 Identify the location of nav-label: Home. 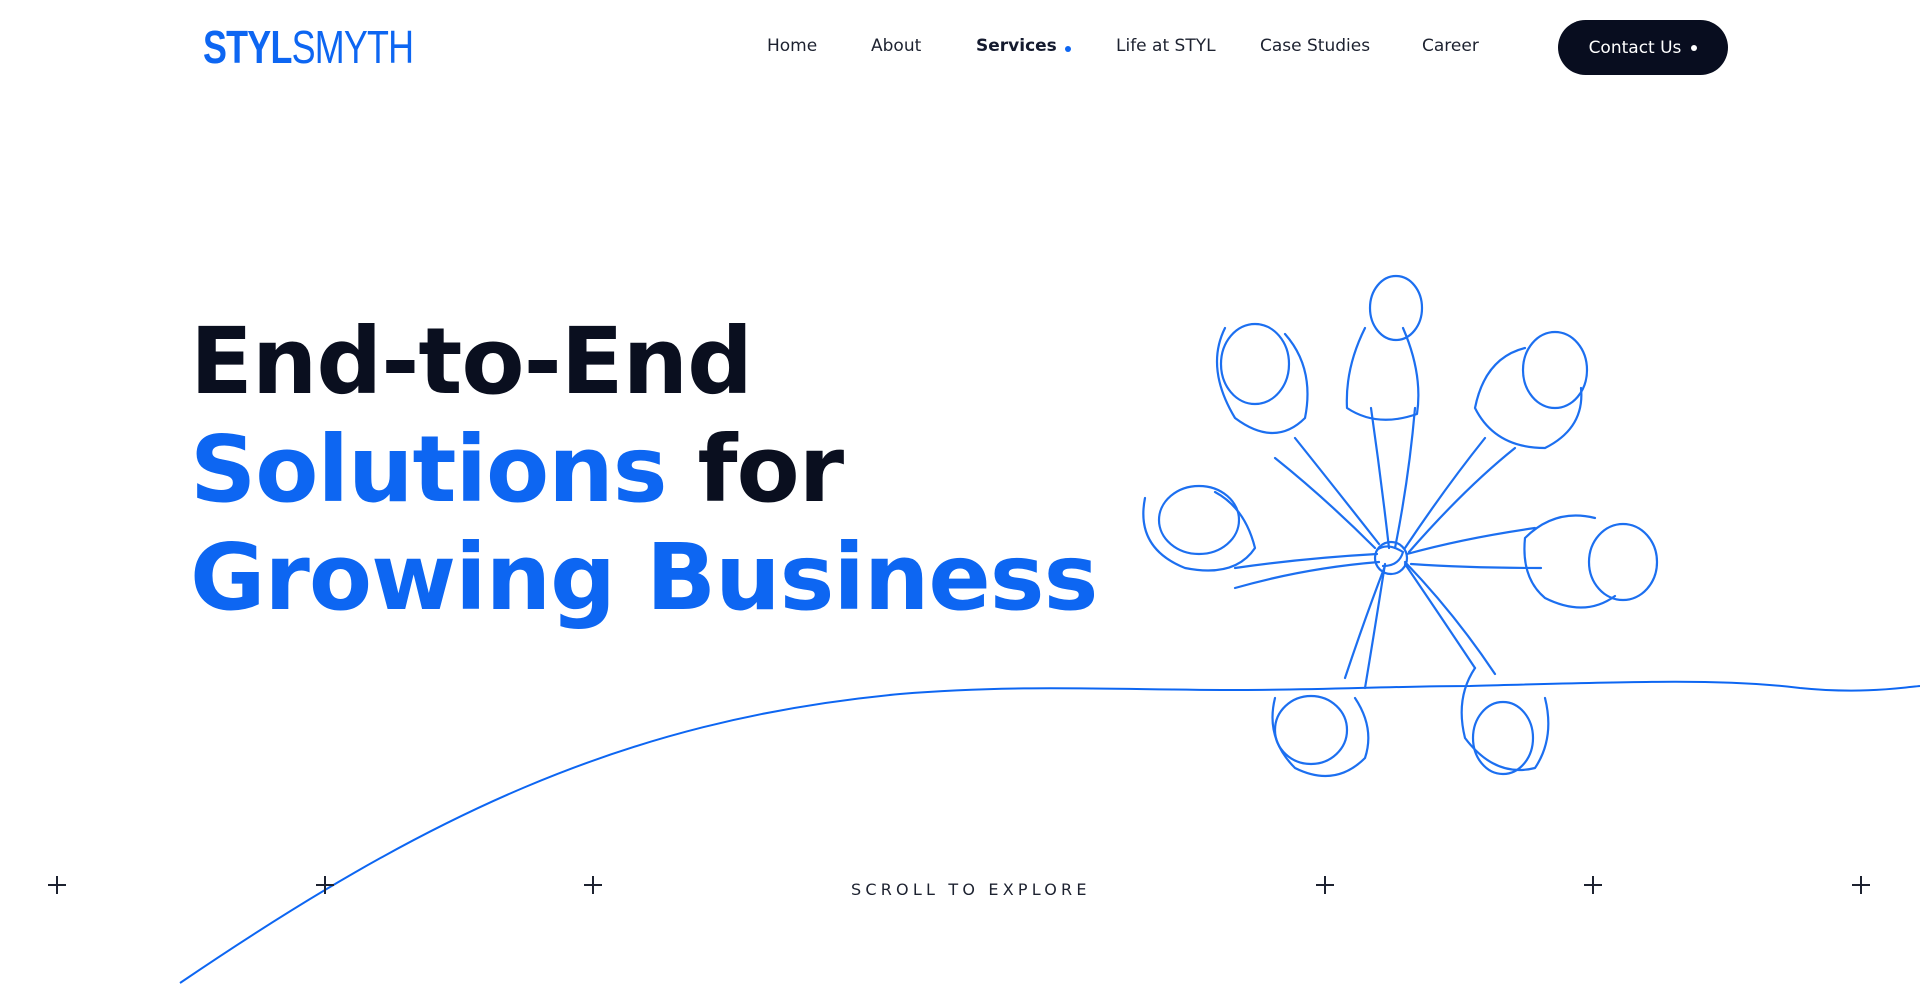
(792, 46).